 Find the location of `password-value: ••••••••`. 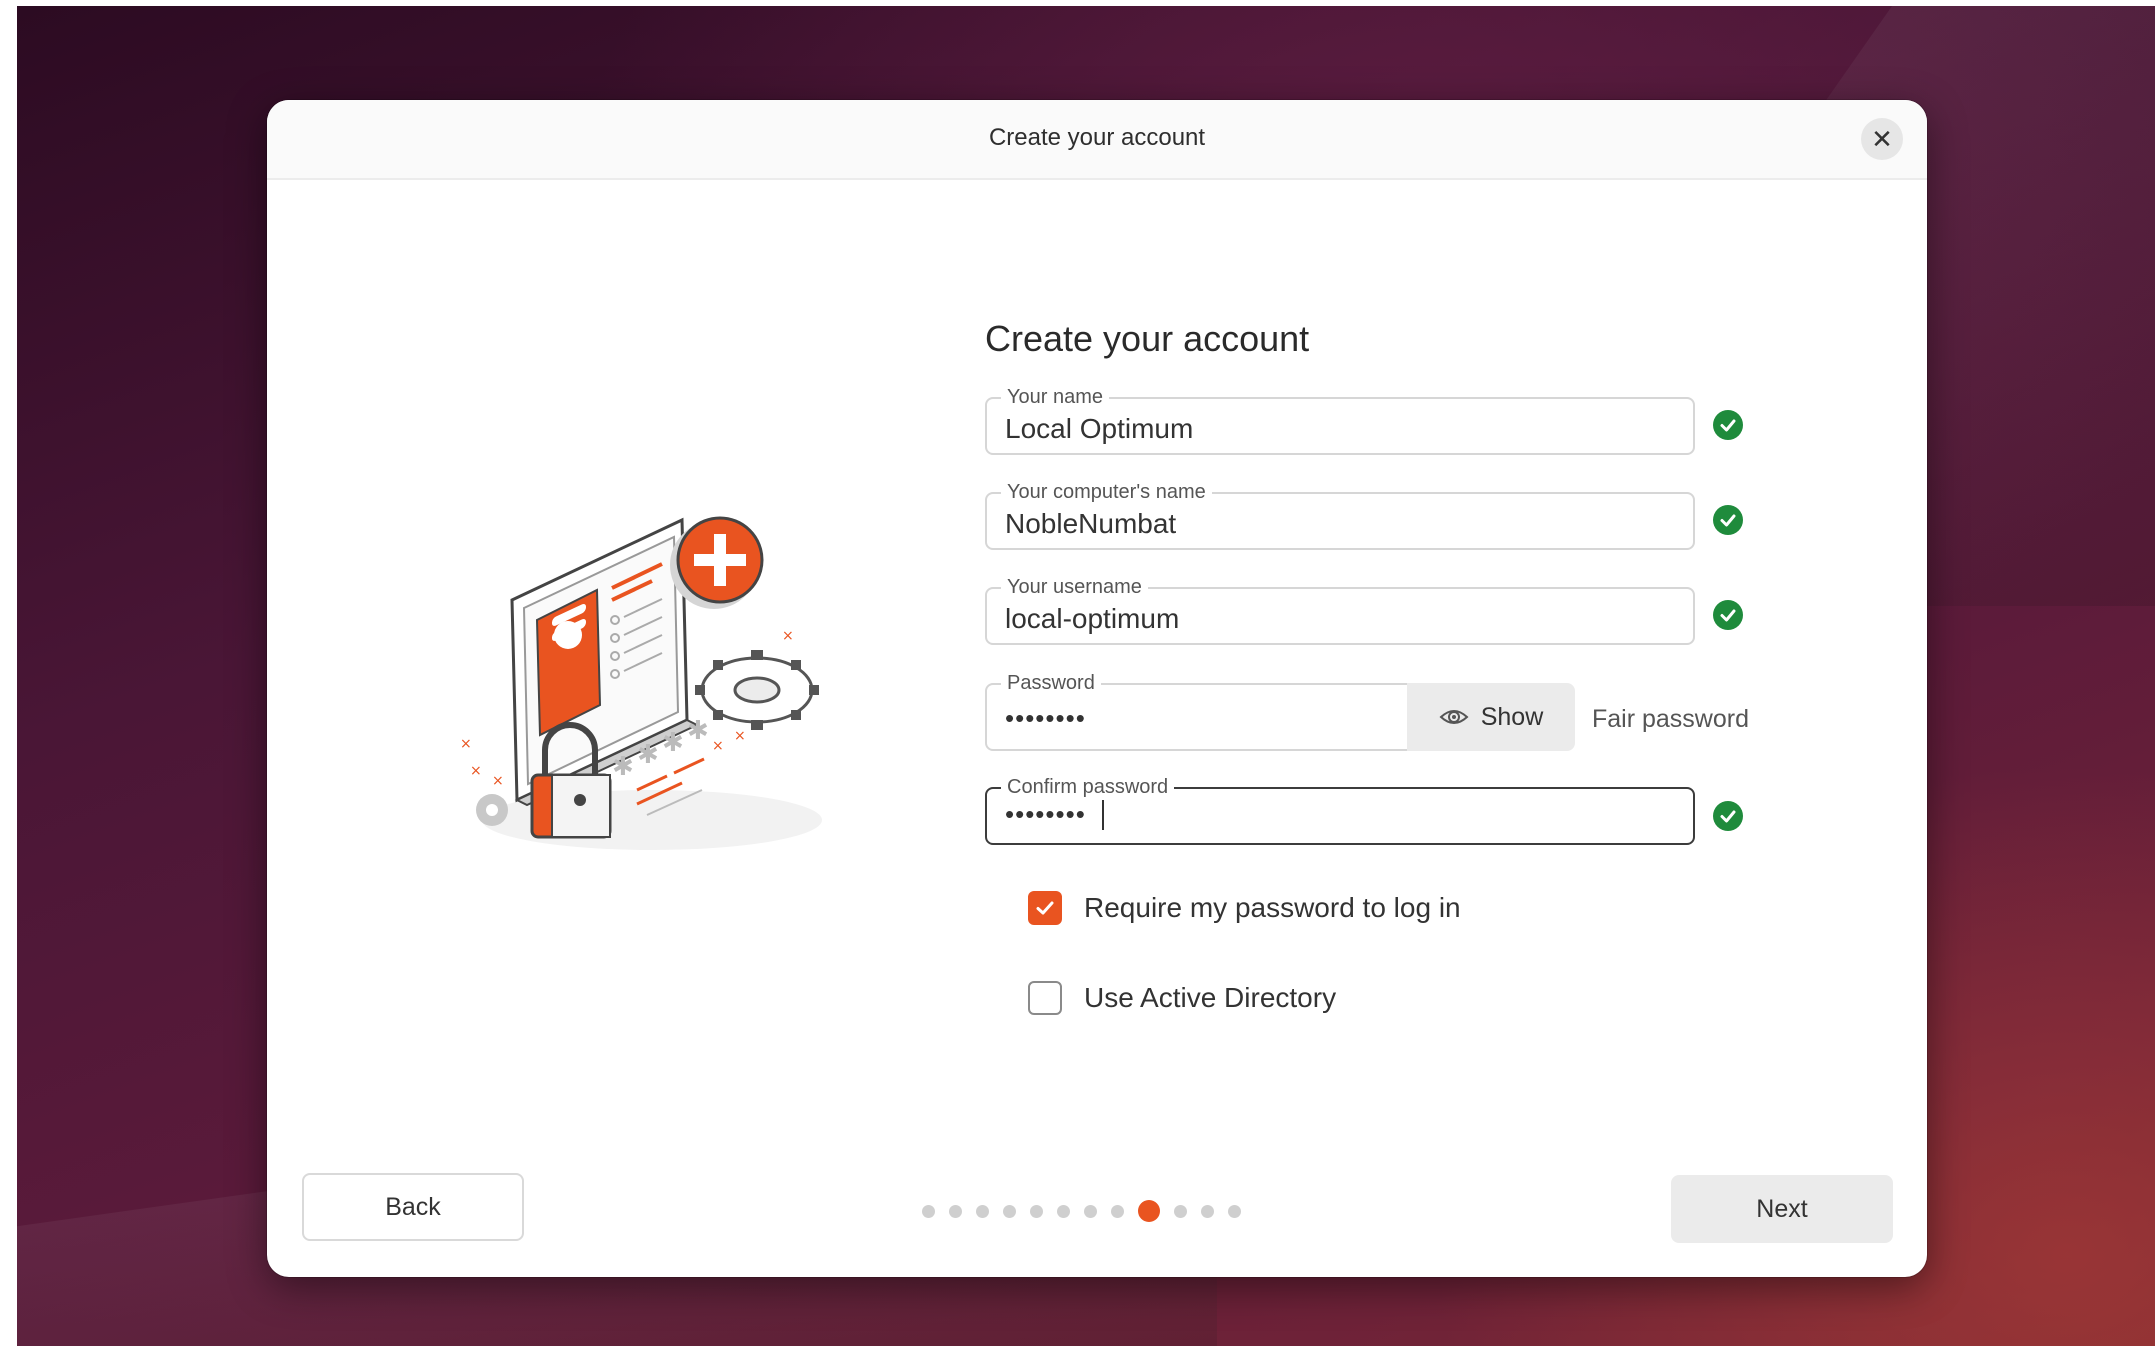

password-value: •••••••• is located at coordinates (1045, 718).